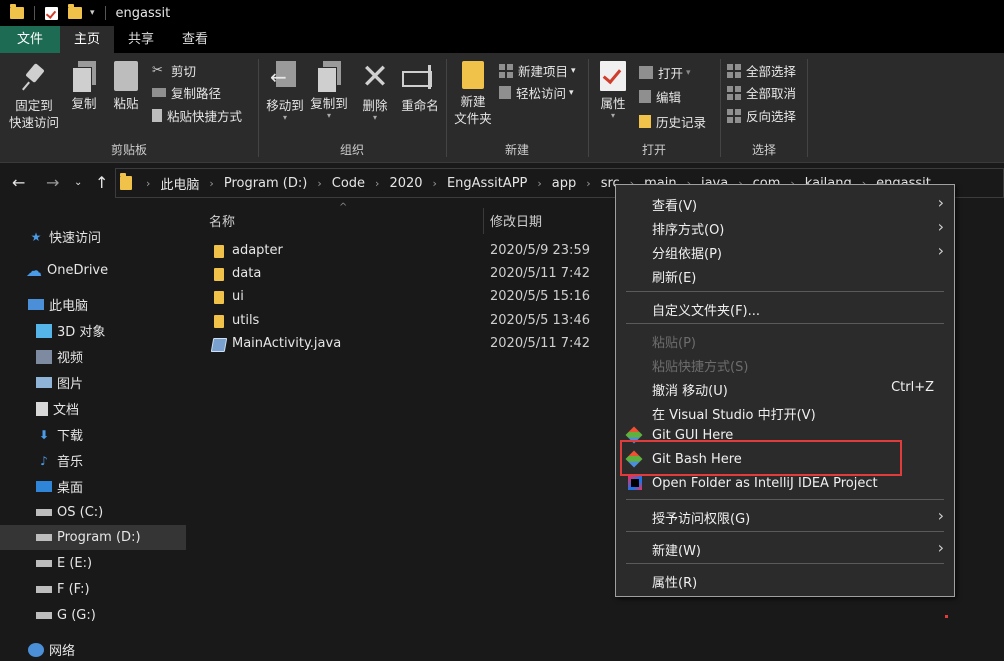 The width and height of the screenshot is (1004, 661). I want to click on delete-label: 删除, so click(375, 105).